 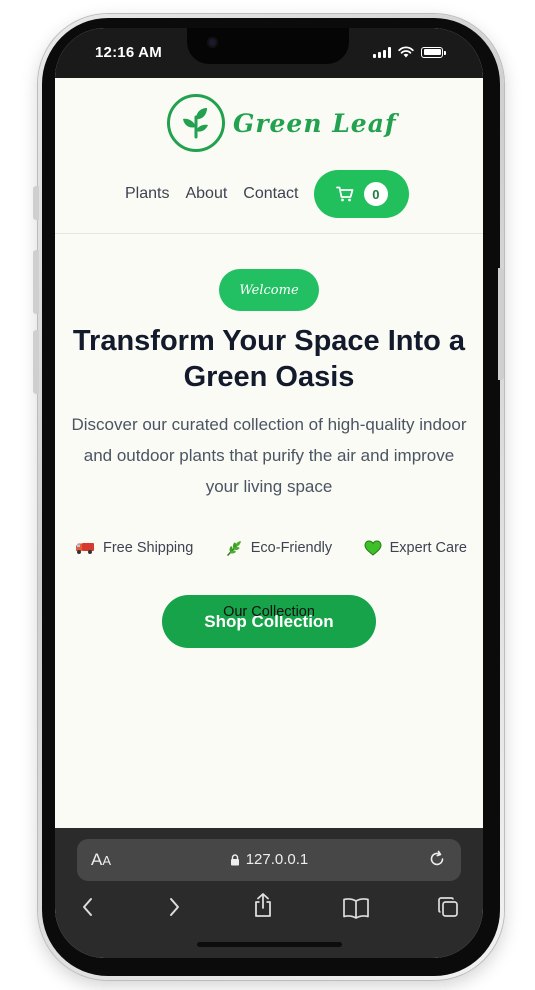 I want to click on status-icons, so click(x=409, y=52).